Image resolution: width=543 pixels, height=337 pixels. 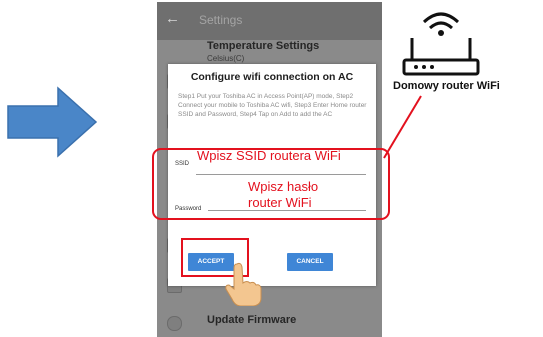 What do you see at coordinates (272, 77) in the screenshot?
I see `dialog-title: Configure wifi connection on AC` at bounding box center [272, 77].